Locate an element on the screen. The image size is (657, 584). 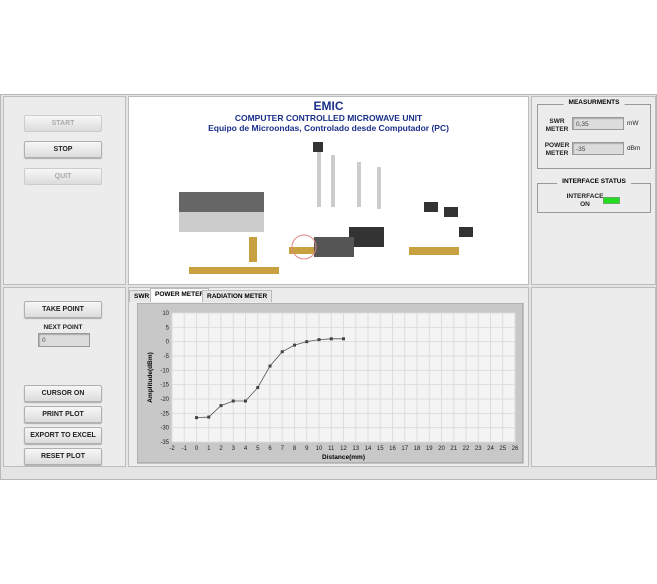
cursor-on-button: CURSOR ON is located at coordinates (63, 393).